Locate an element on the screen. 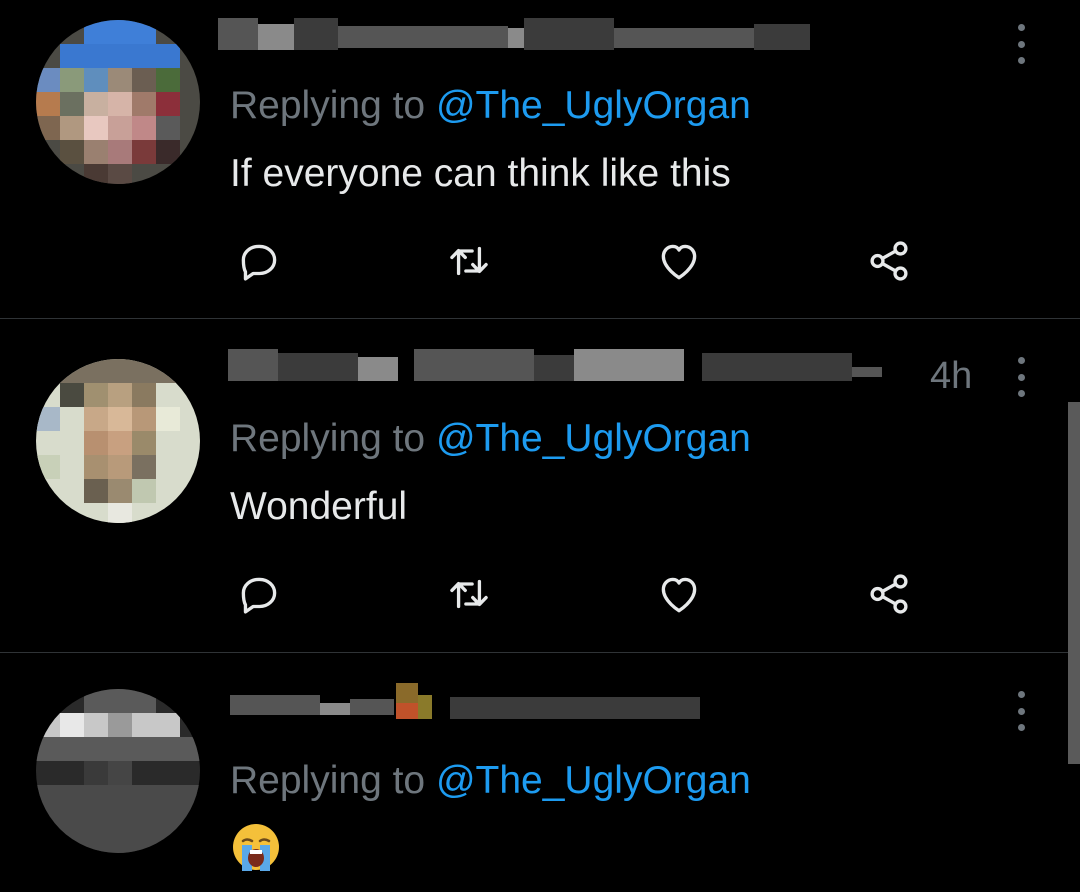 This screenshot has width=1080, height=892. loudly-crying-face-emoji is located at coordinates (256, 847).